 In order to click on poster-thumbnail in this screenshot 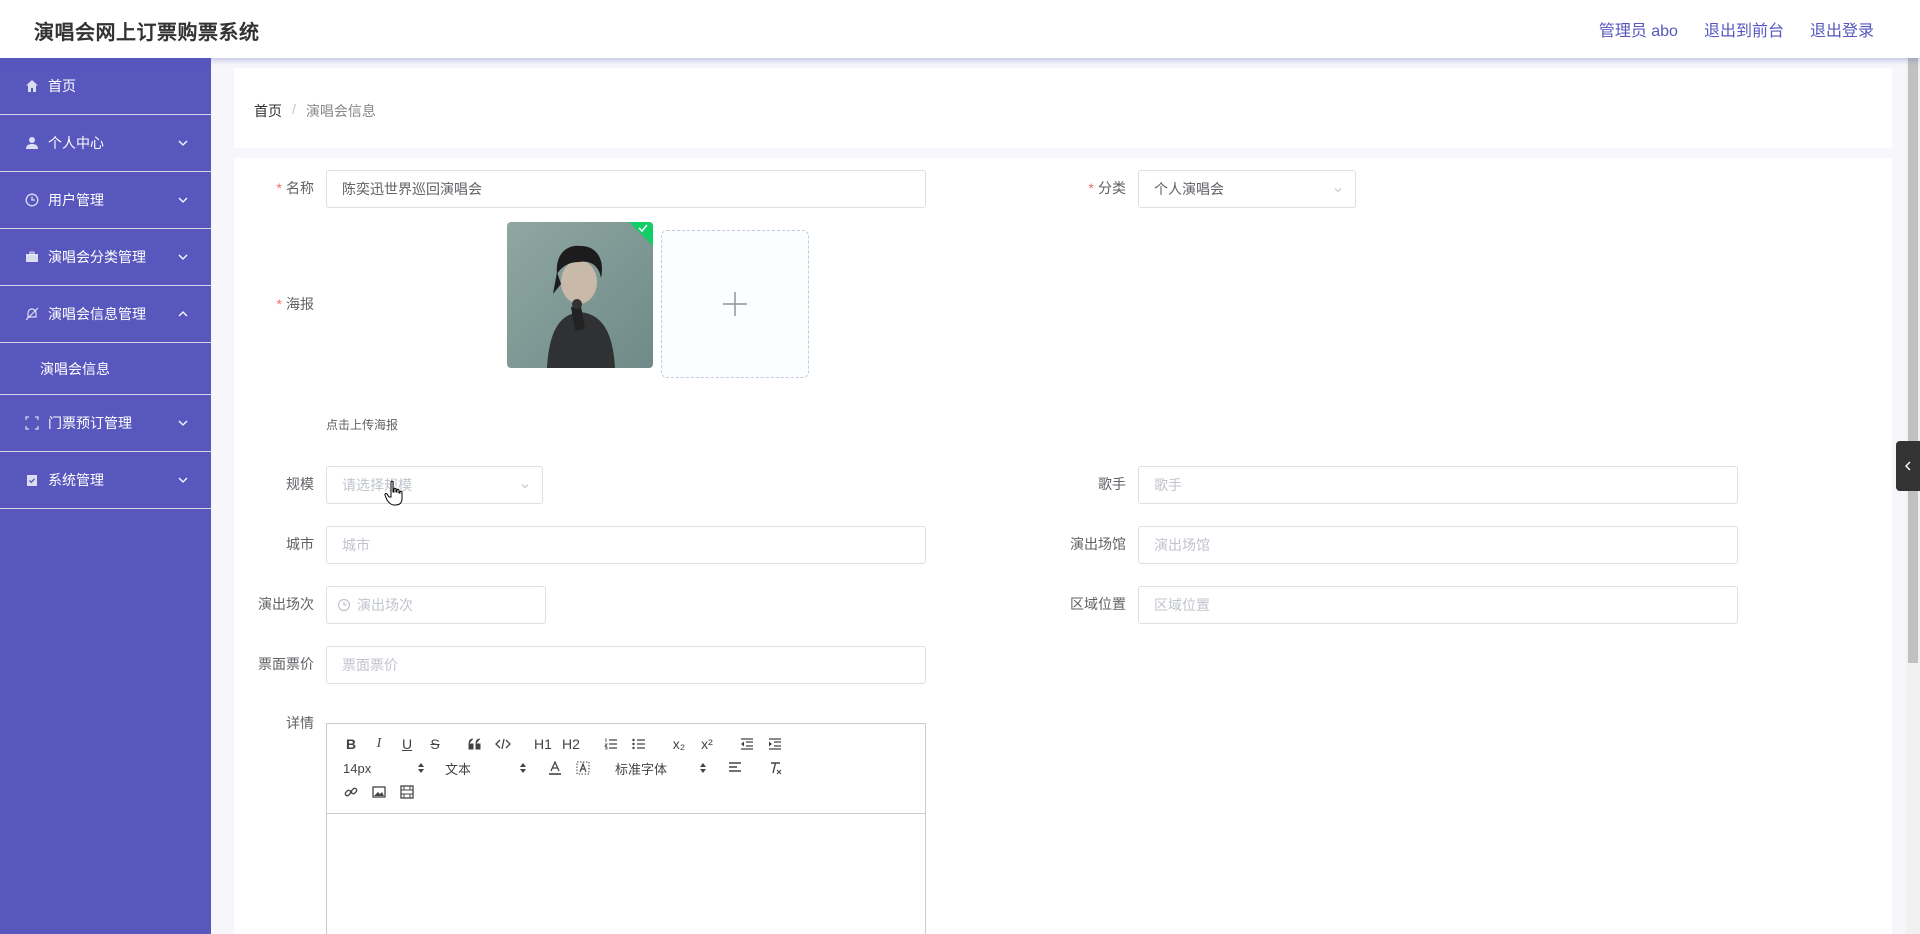, I will do `click(580, 295)`.